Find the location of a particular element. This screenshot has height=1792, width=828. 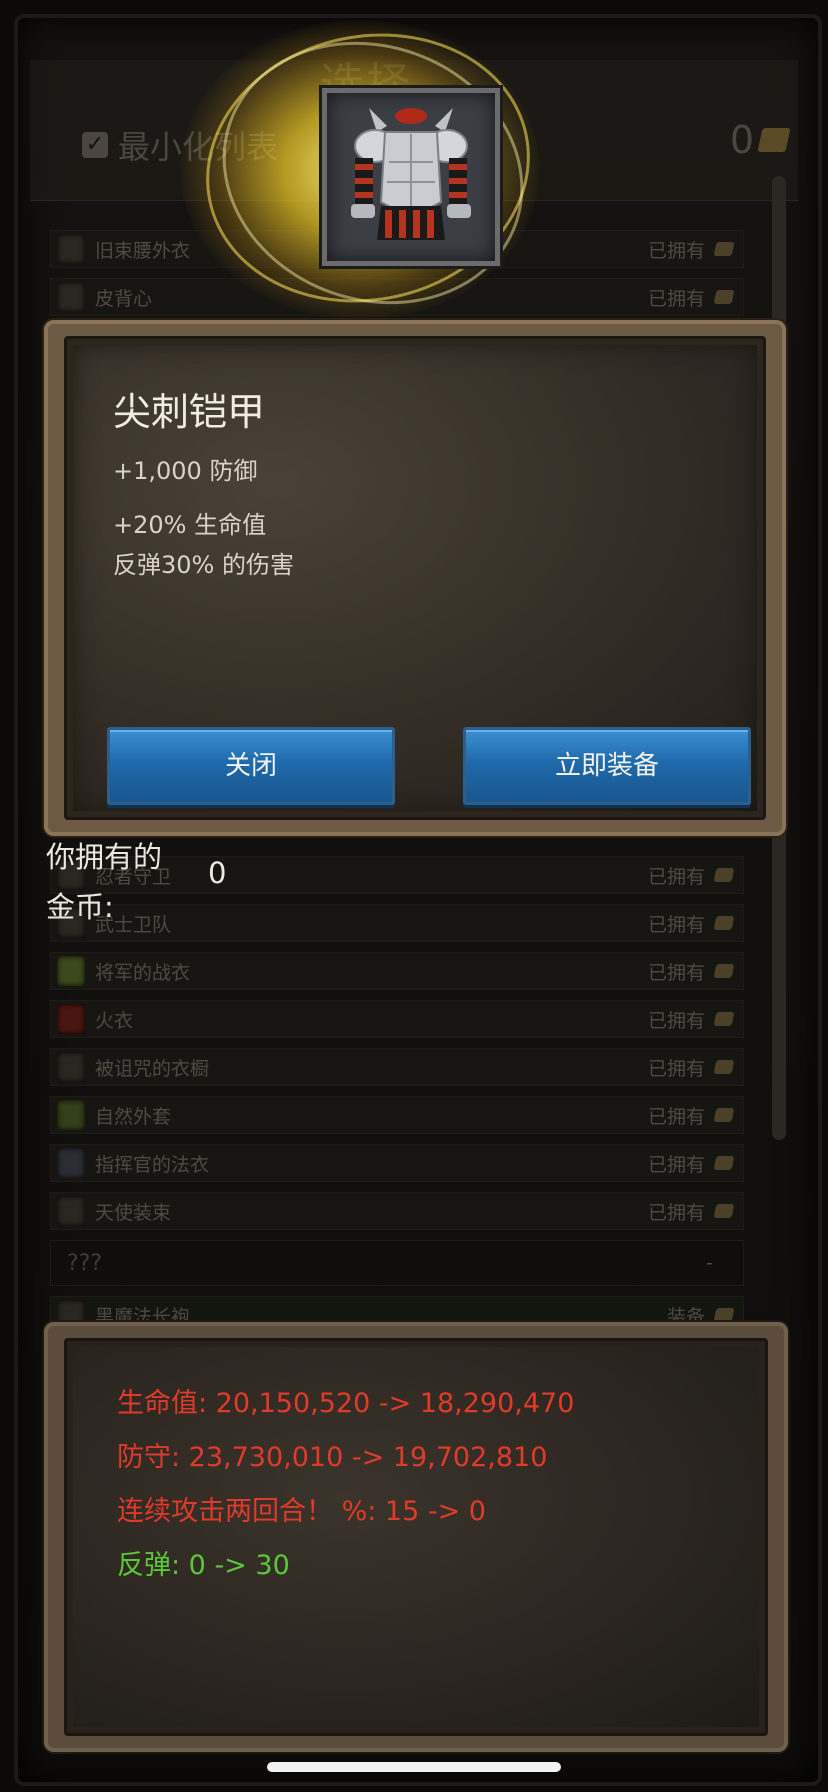

list-item: 天使装束 已拥有 is located at coordinates (397, 1211).